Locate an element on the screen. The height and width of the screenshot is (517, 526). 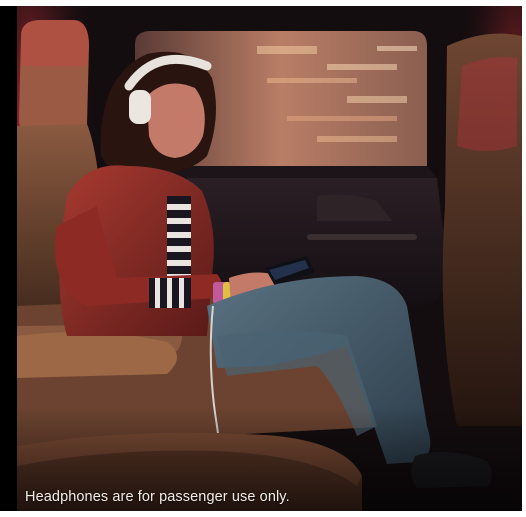
left-black-bar is located at coordinates (8, 258).